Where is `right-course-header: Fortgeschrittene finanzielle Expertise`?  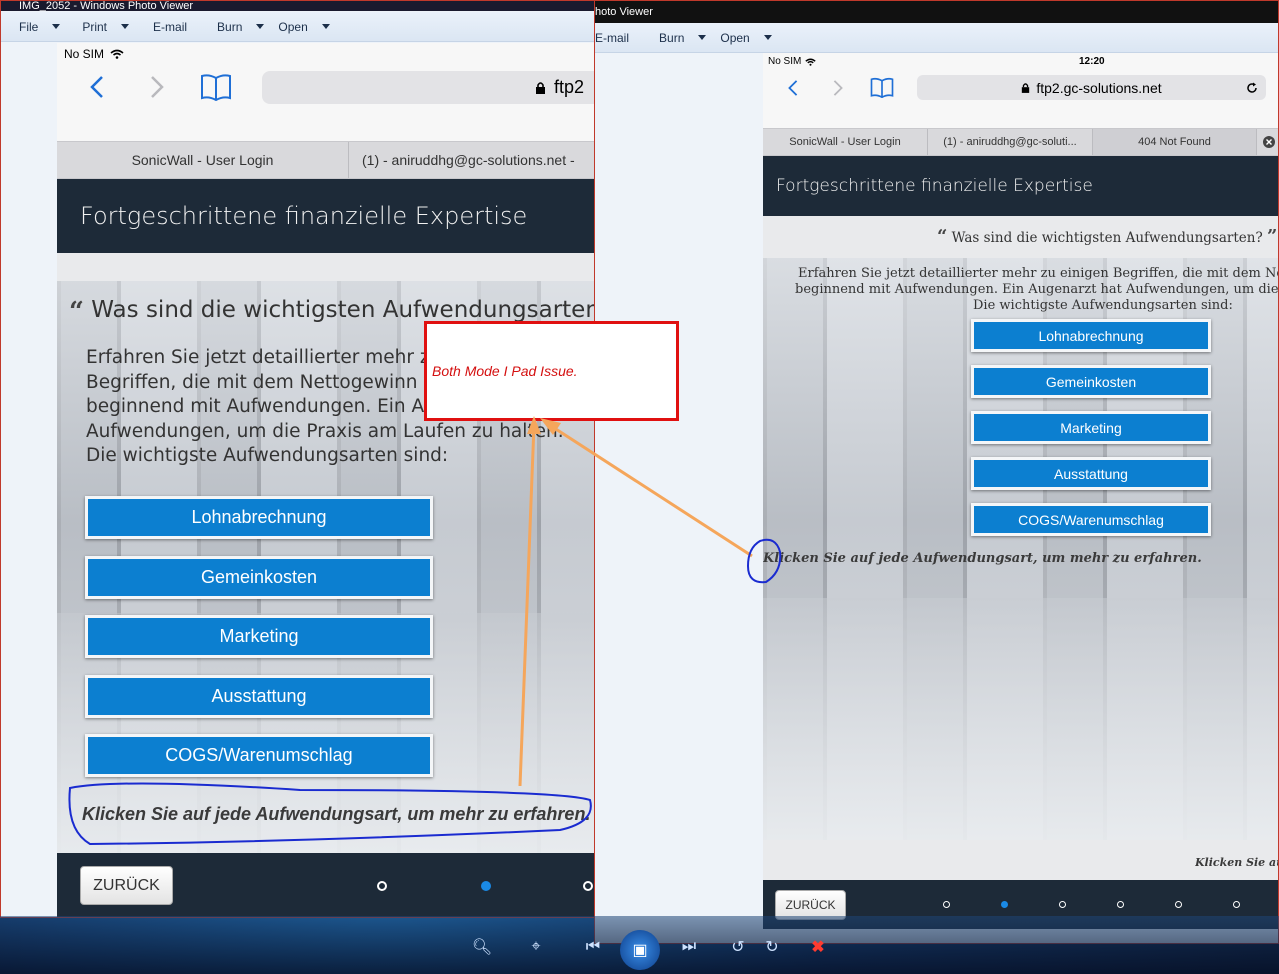 right-course-header: Fortgeschrittene finanzielle Expertise is located at coordinates (1020, 186).